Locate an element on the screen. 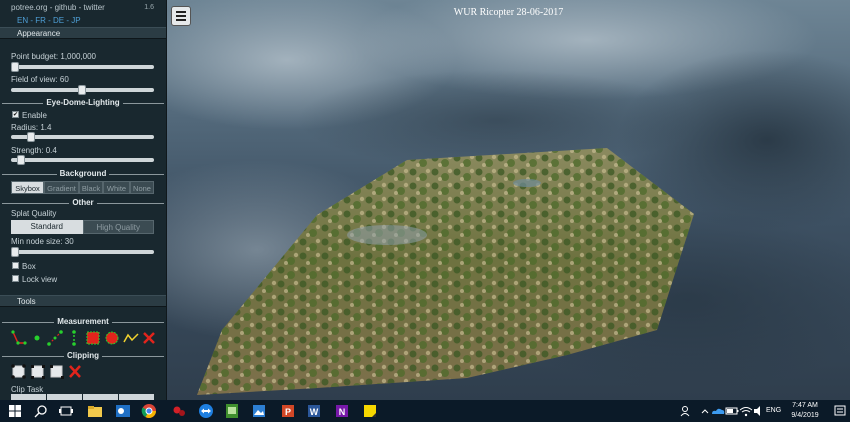 The image size is (850, 422). fov-slider is located at coordinates (82, 90).